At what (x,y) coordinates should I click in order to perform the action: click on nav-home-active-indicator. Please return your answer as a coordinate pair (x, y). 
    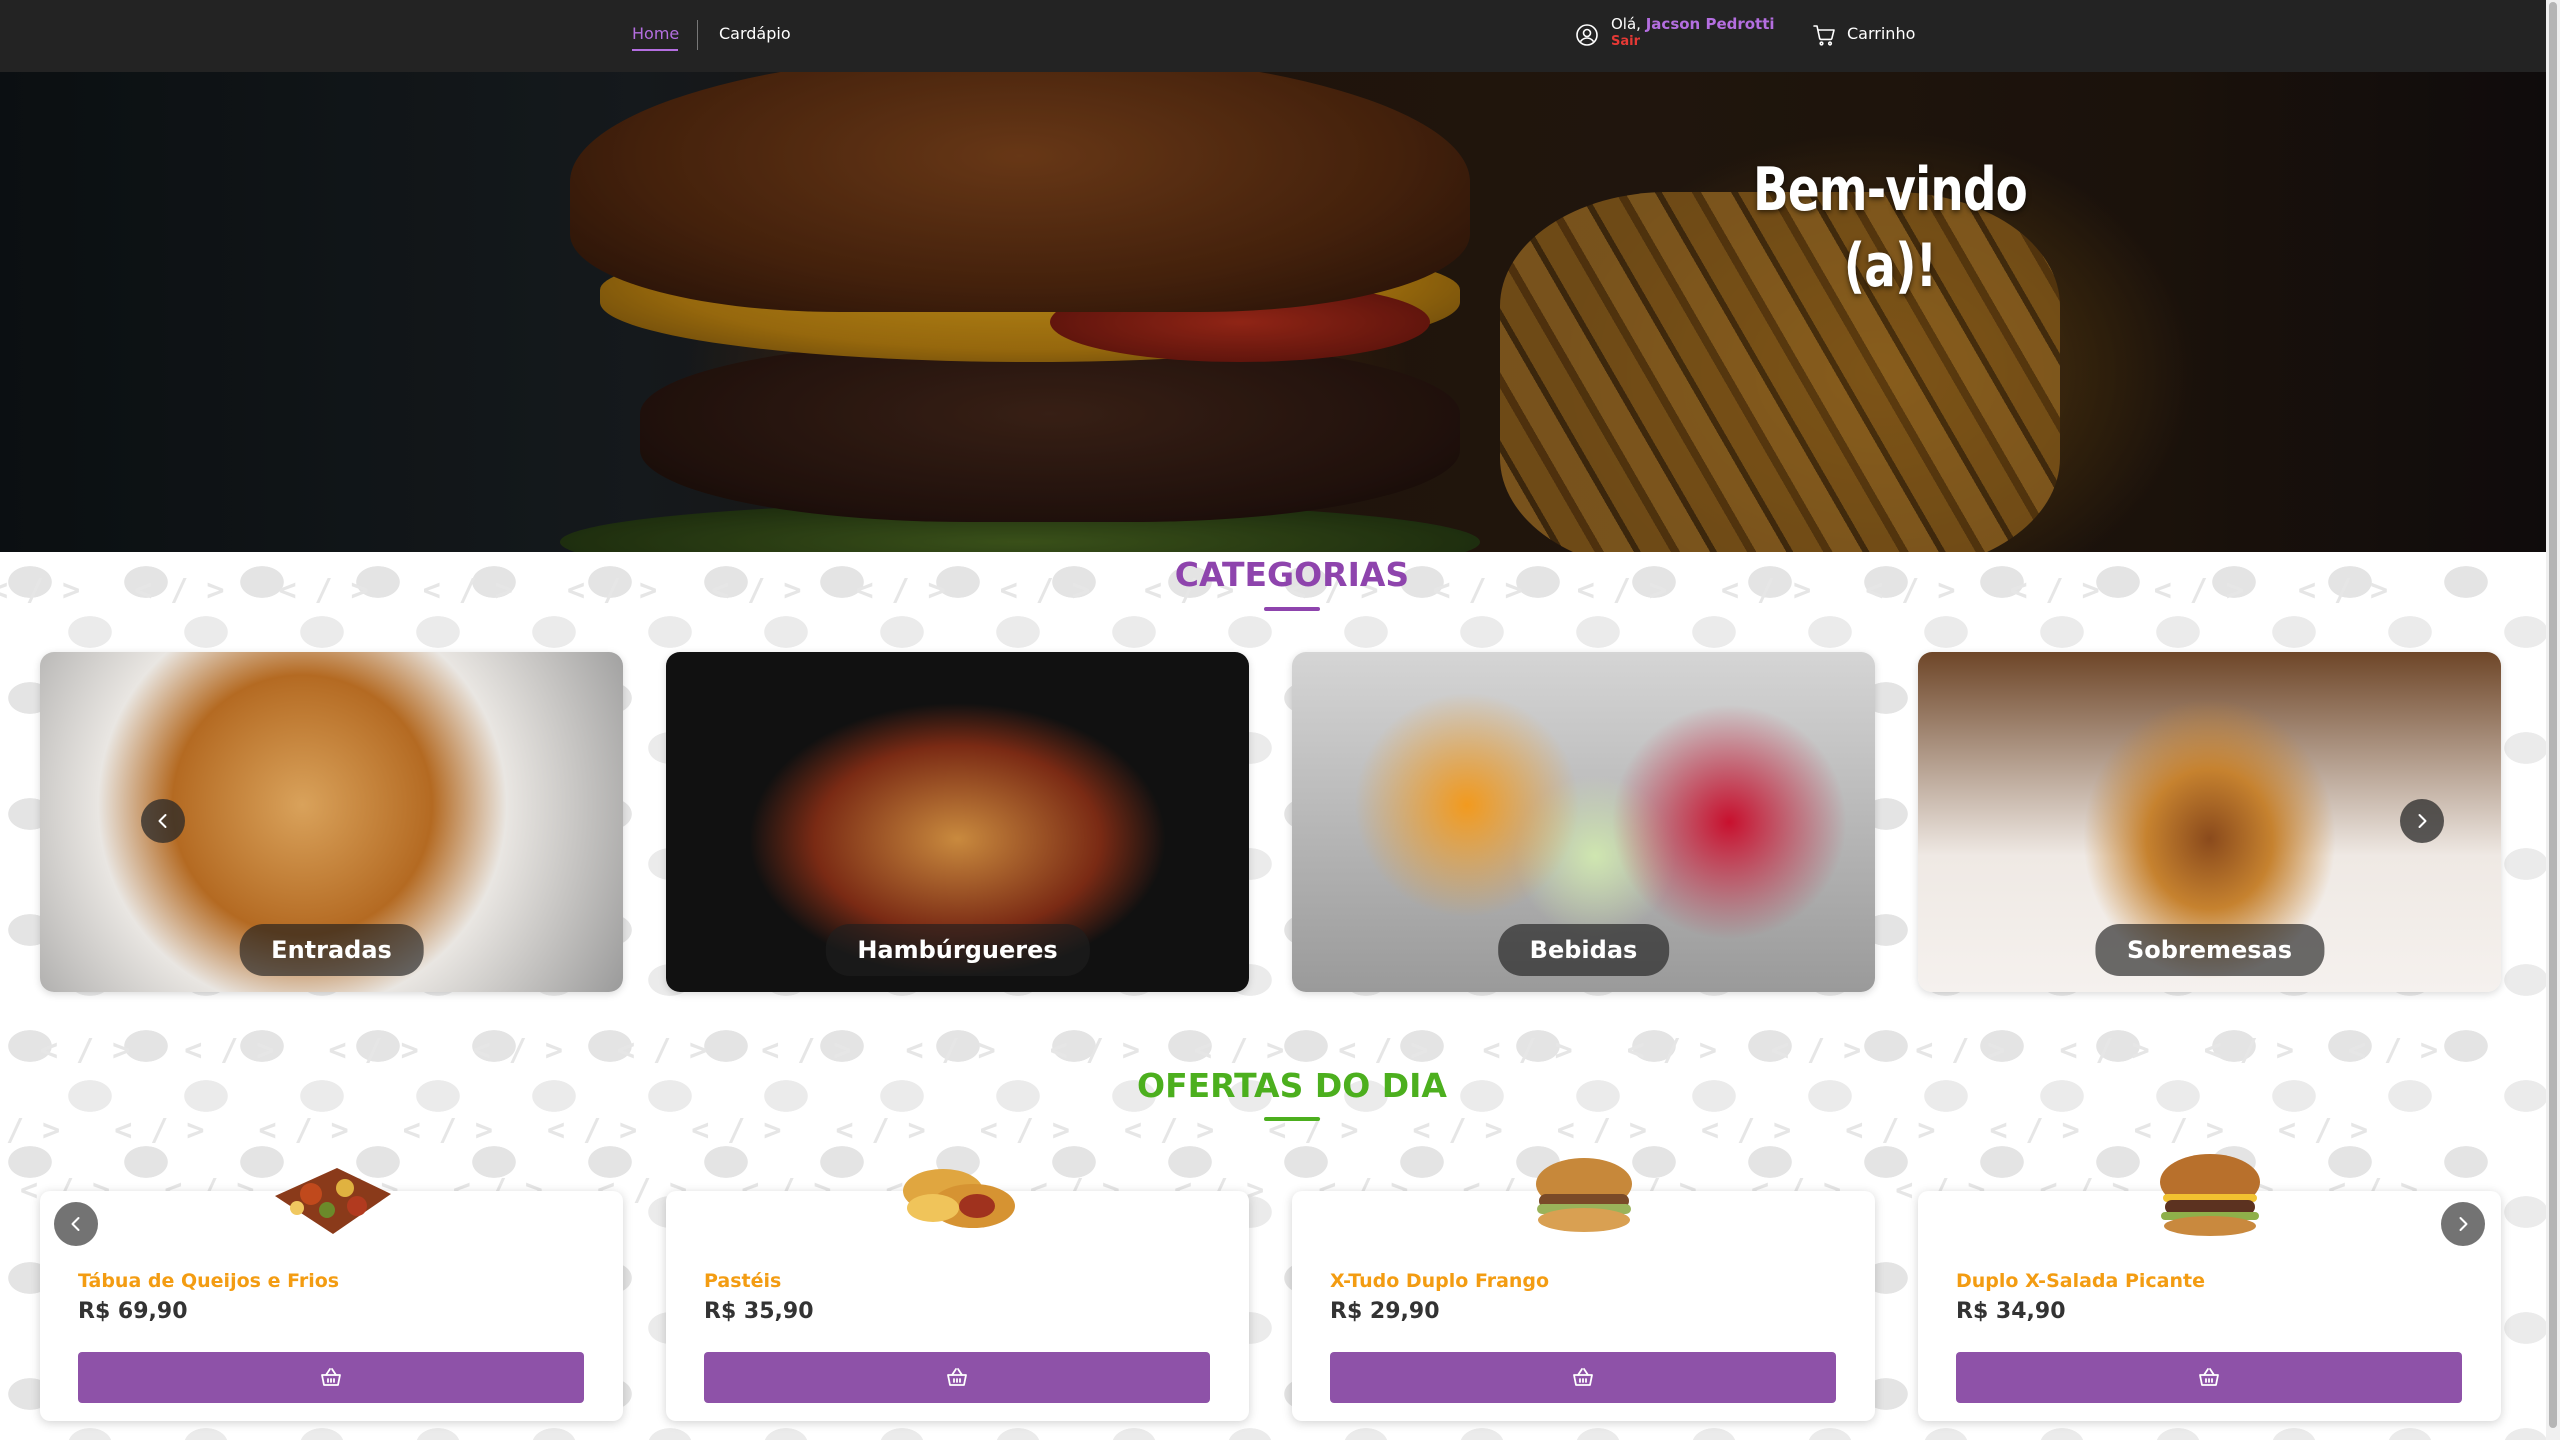
    Looking at the image, I should click on (655, 50).